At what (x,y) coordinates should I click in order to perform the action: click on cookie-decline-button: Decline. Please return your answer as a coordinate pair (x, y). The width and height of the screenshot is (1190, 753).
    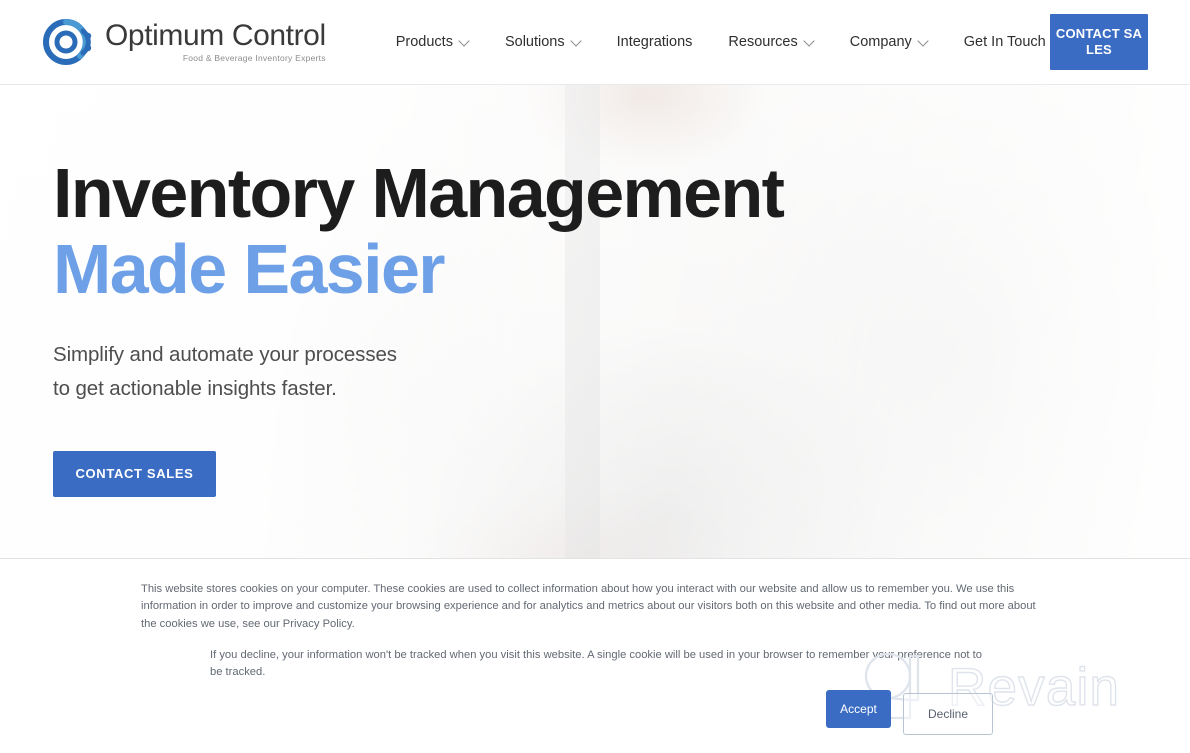
    Looking at the image, I should click on (948, 714).